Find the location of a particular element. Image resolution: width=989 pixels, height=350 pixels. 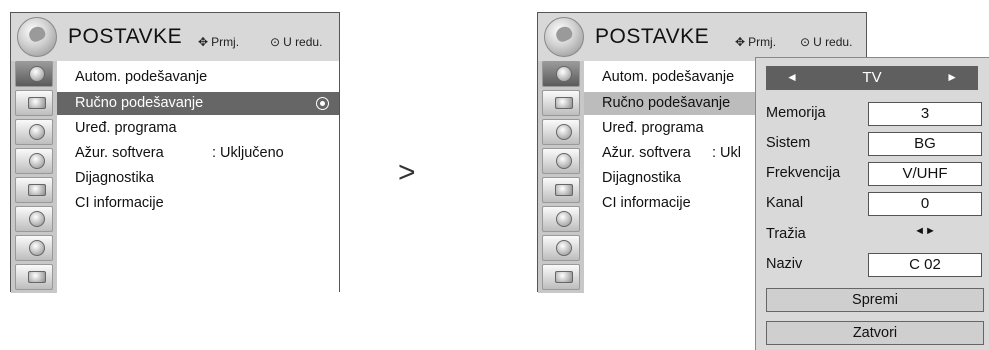

row-memory: Memorija 3 is located at coordinates (874, 116).